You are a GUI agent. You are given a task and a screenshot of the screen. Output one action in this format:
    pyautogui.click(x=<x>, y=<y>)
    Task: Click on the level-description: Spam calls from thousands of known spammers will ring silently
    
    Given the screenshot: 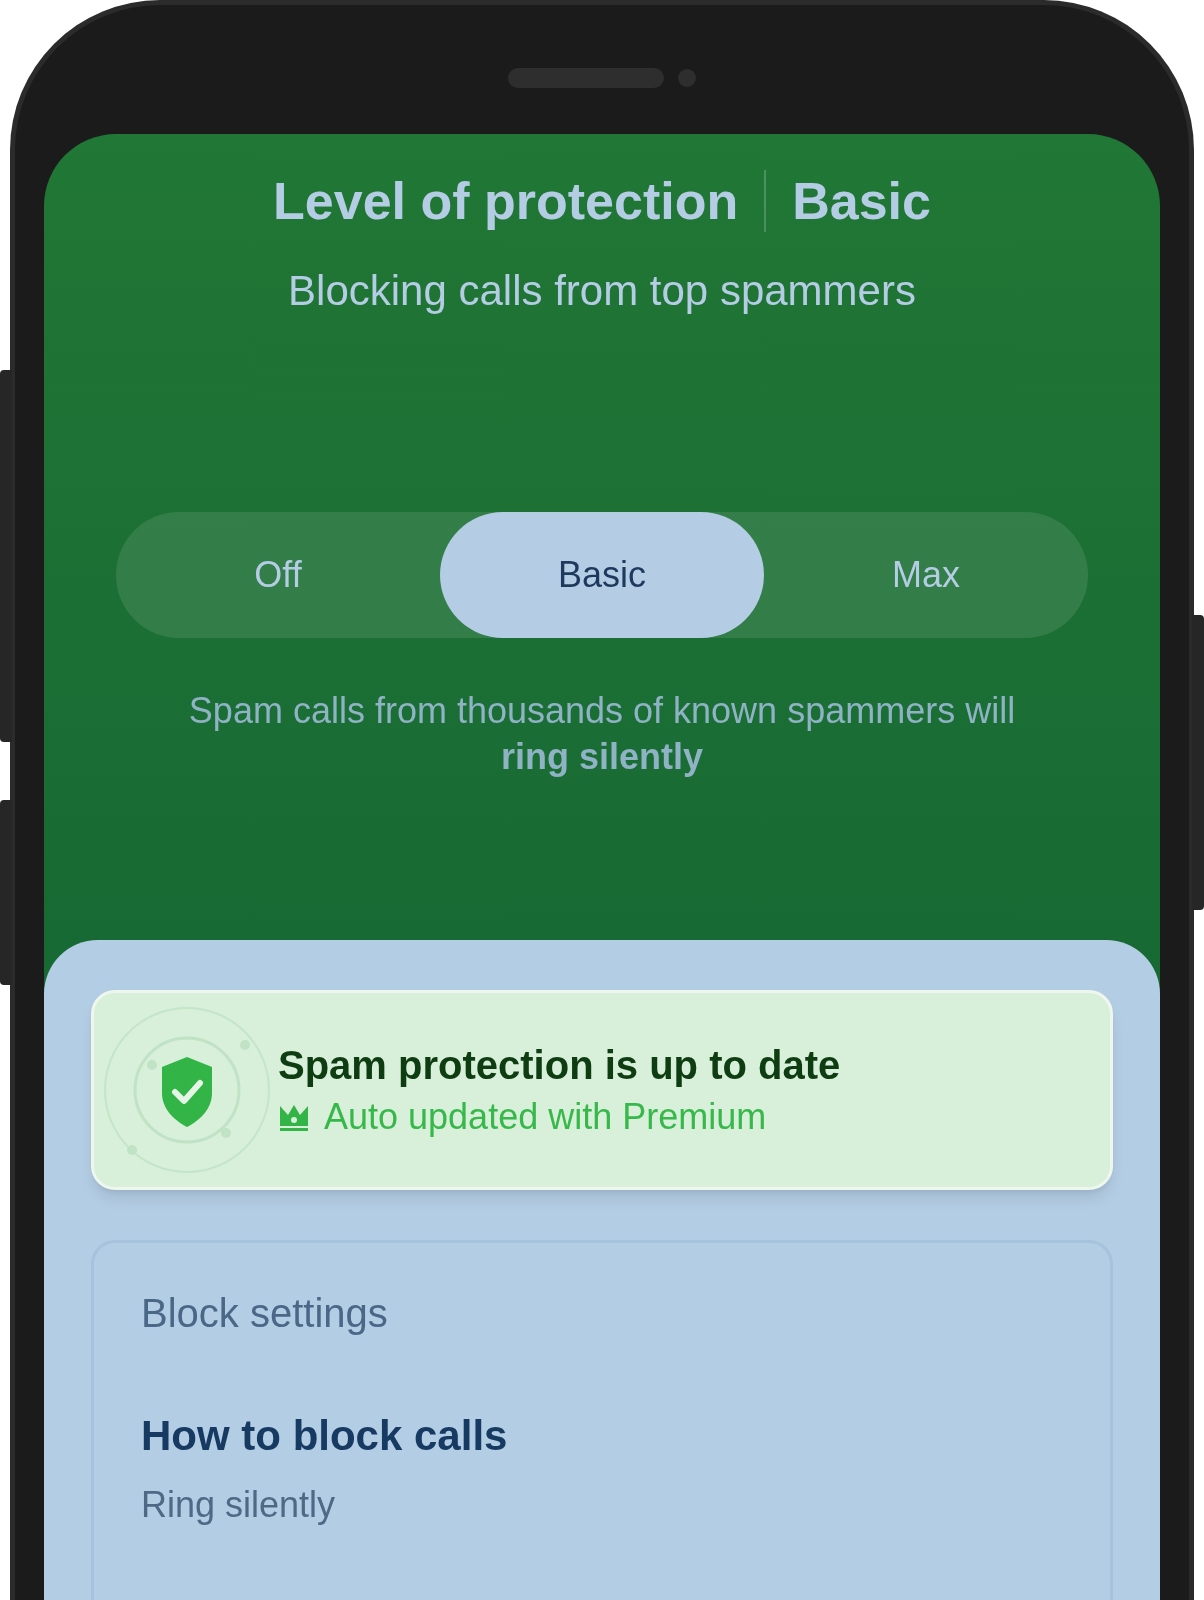 What is the action you would take?
    pyautogui.click(x=602, y=734)
    